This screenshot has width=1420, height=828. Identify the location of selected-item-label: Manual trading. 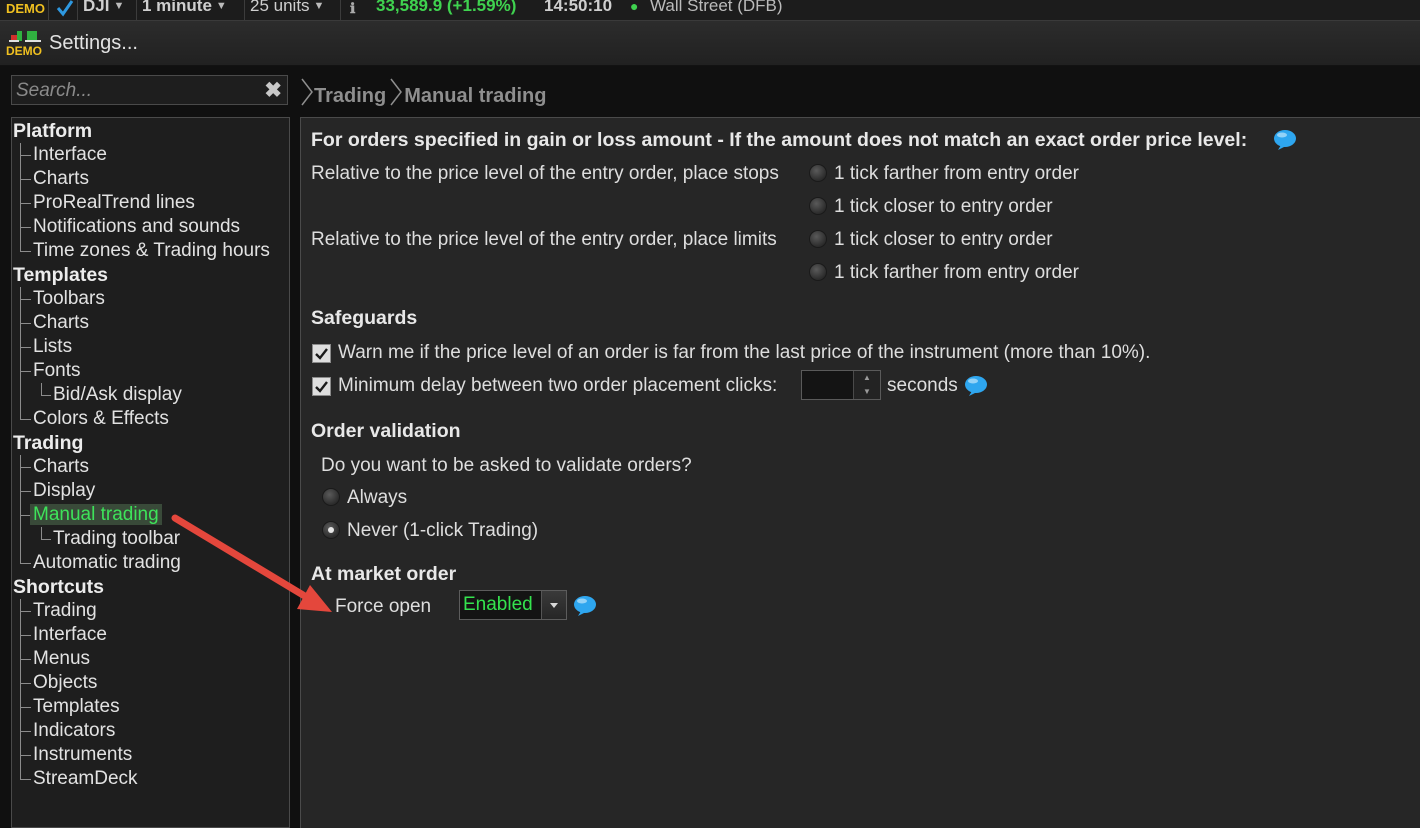
(96, 514).